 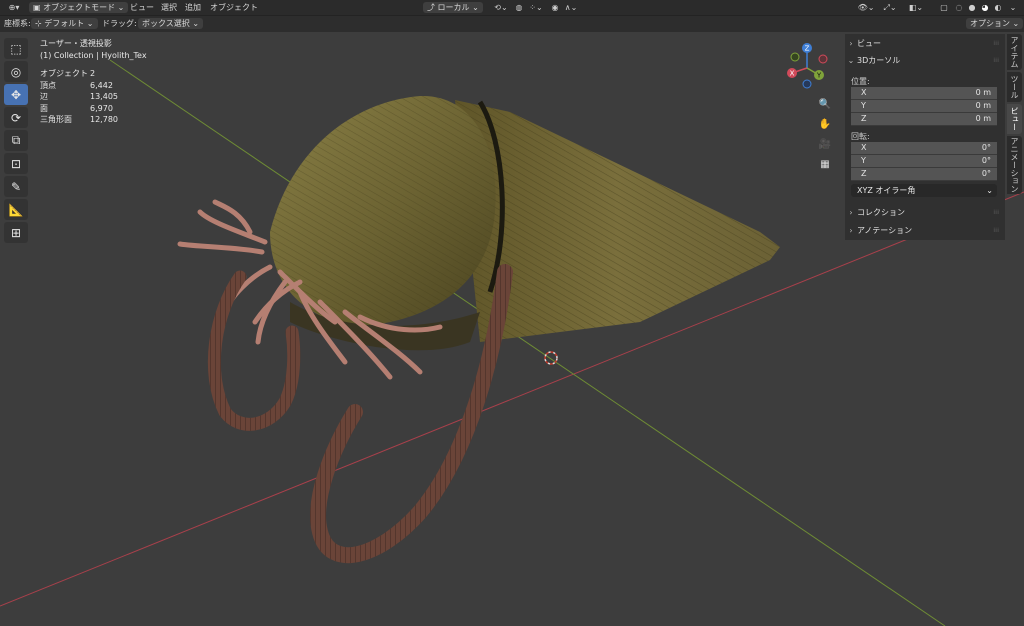 What do you see at coordinates (944, 7) in the screenshot?
I see `xray-icon: ▢` at bounding box center [944, 7].